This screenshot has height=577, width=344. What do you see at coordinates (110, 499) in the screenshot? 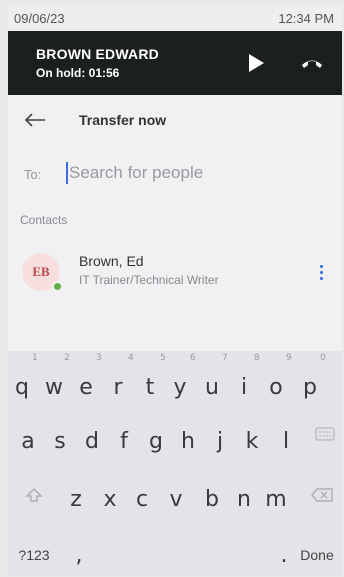
I see `key-x: x` at bounding box center [110, 499].